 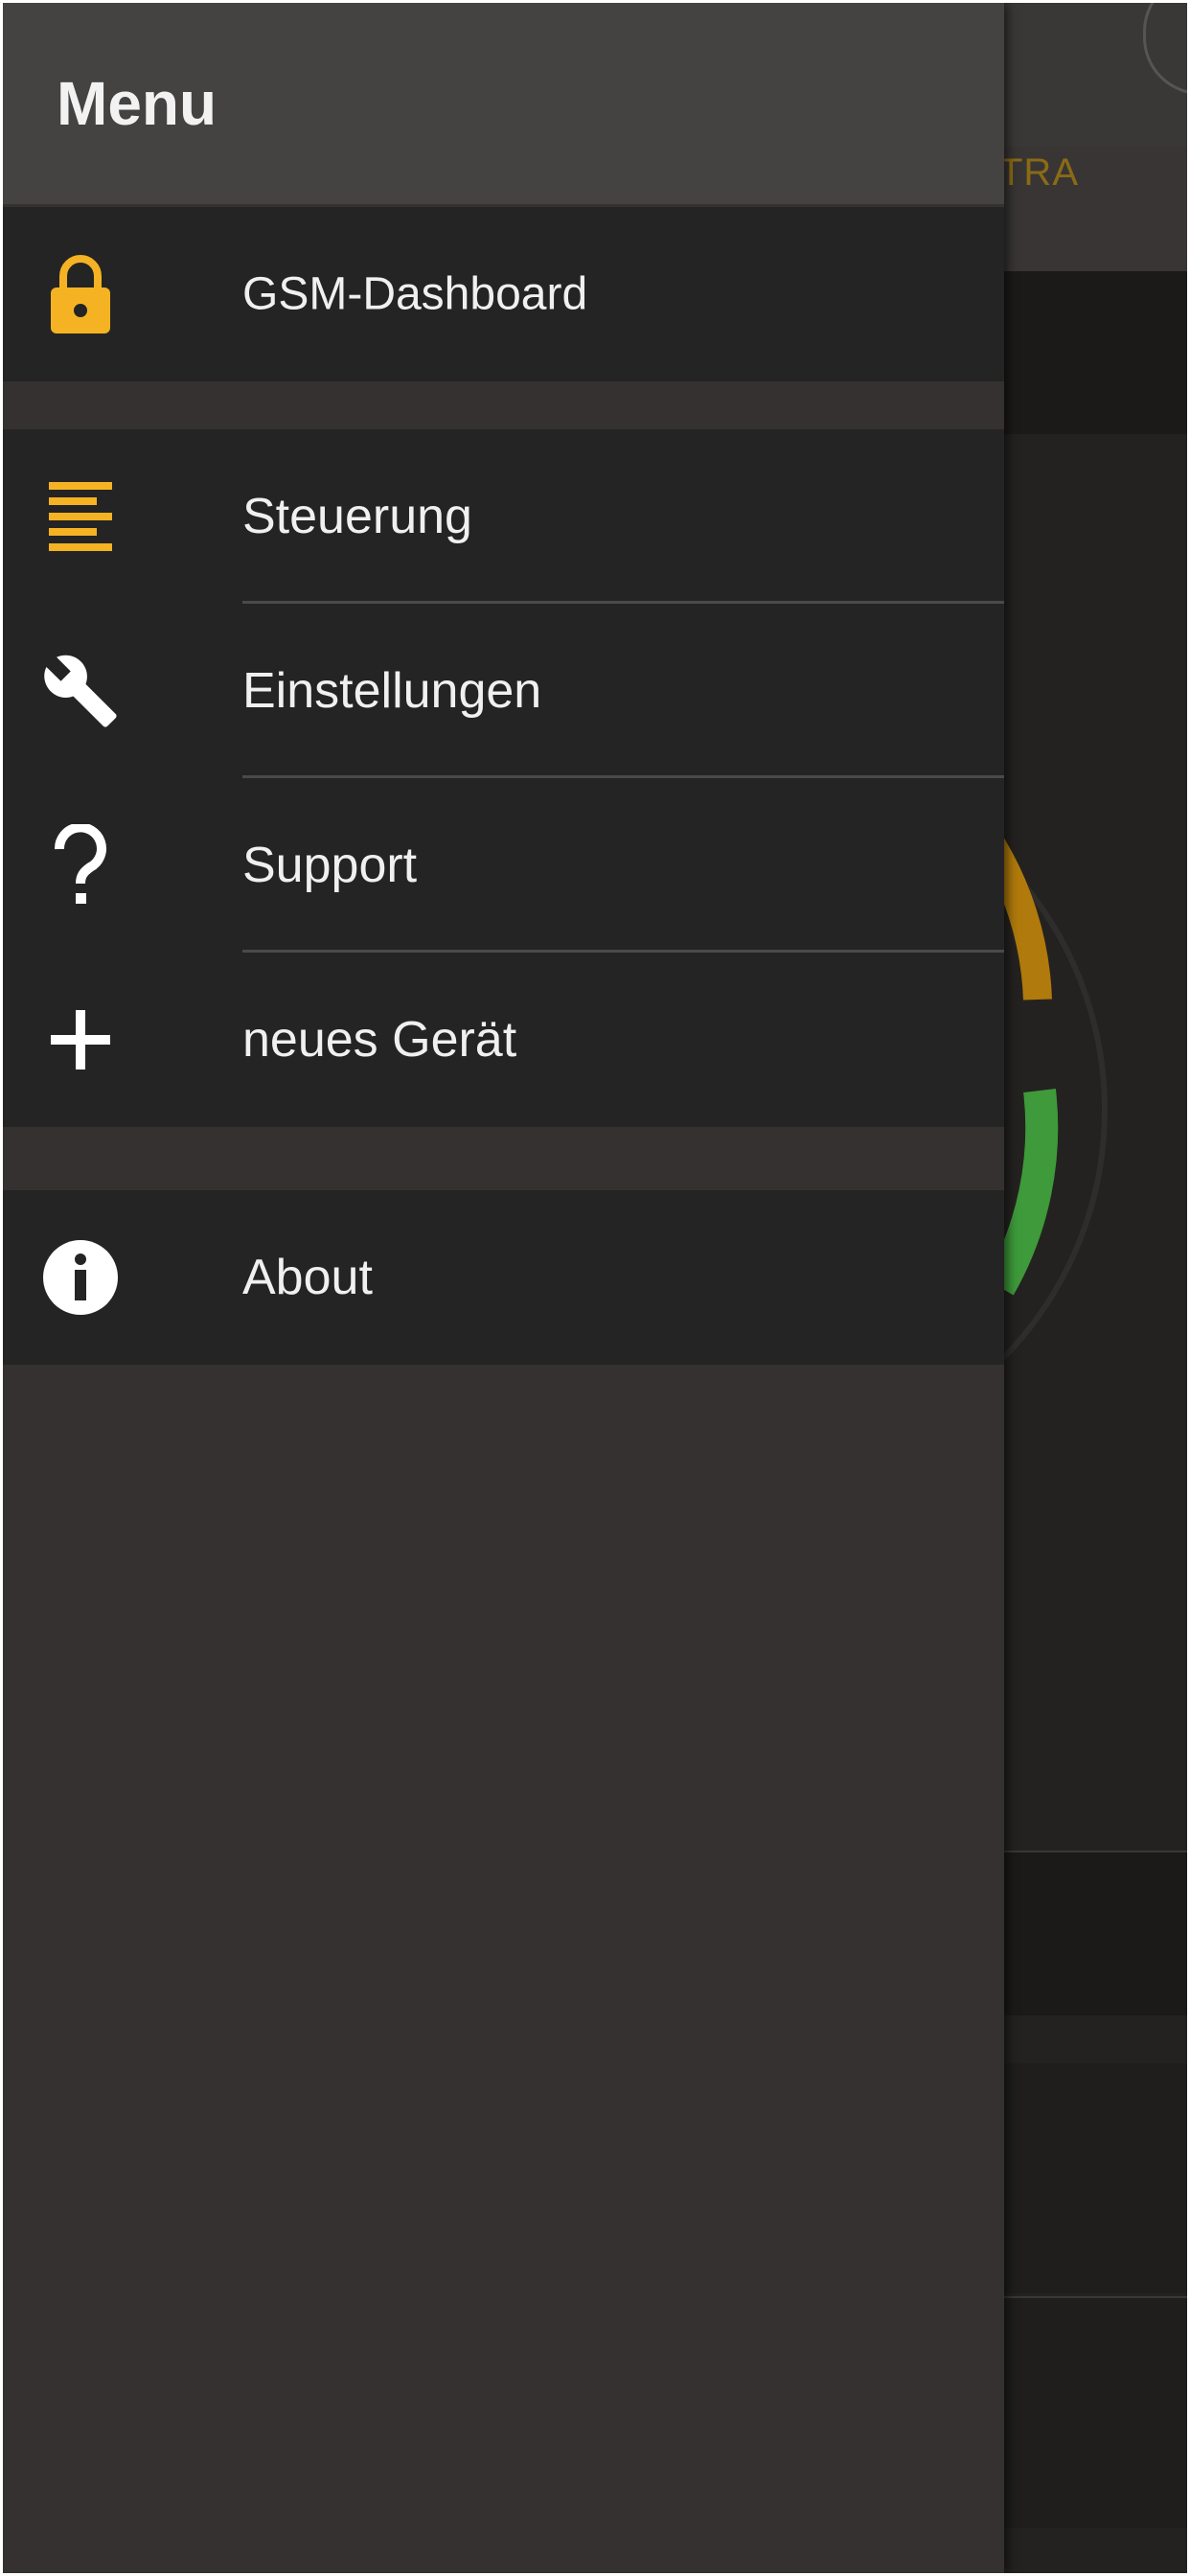 What do you see at coordinates (81, 1277) in the screenshot?
I see `info-icon` at bounding box center [81, 1277].